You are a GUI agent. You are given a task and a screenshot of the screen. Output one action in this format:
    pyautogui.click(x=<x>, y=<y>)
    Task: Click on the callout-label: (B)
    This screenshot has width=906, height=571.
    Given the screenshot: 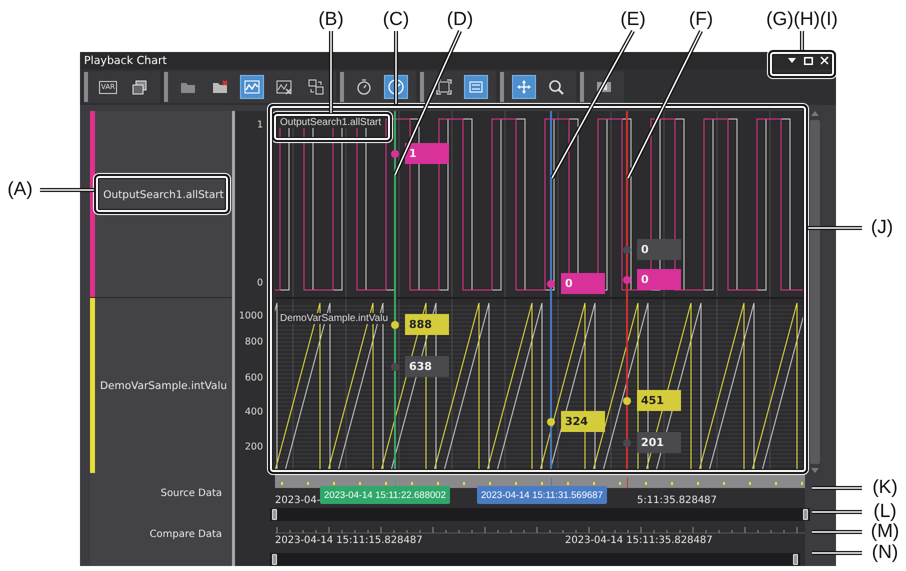 What is the action you would take?
    pyautogui.click(x=331, y=20)
    